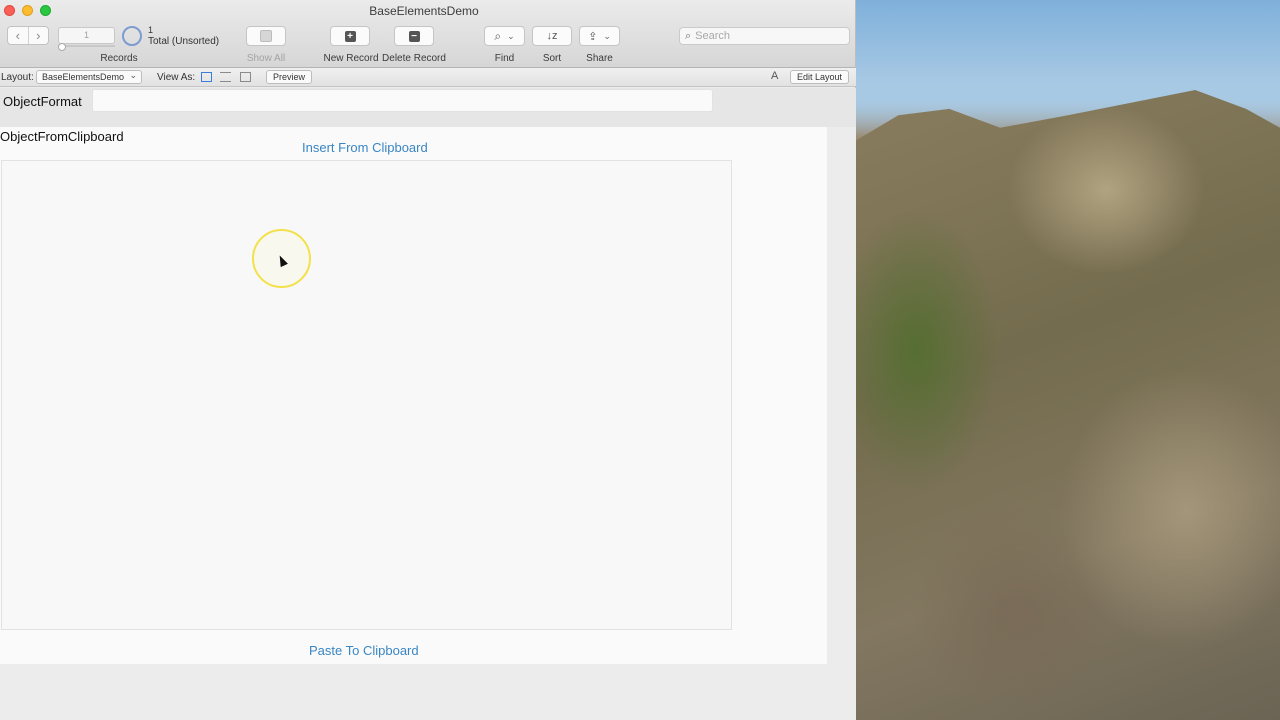 The image size is (1280, 720). Describe the element at coordinates (132, 36) in the screenshot. I see `record-pie-icon` at that location.